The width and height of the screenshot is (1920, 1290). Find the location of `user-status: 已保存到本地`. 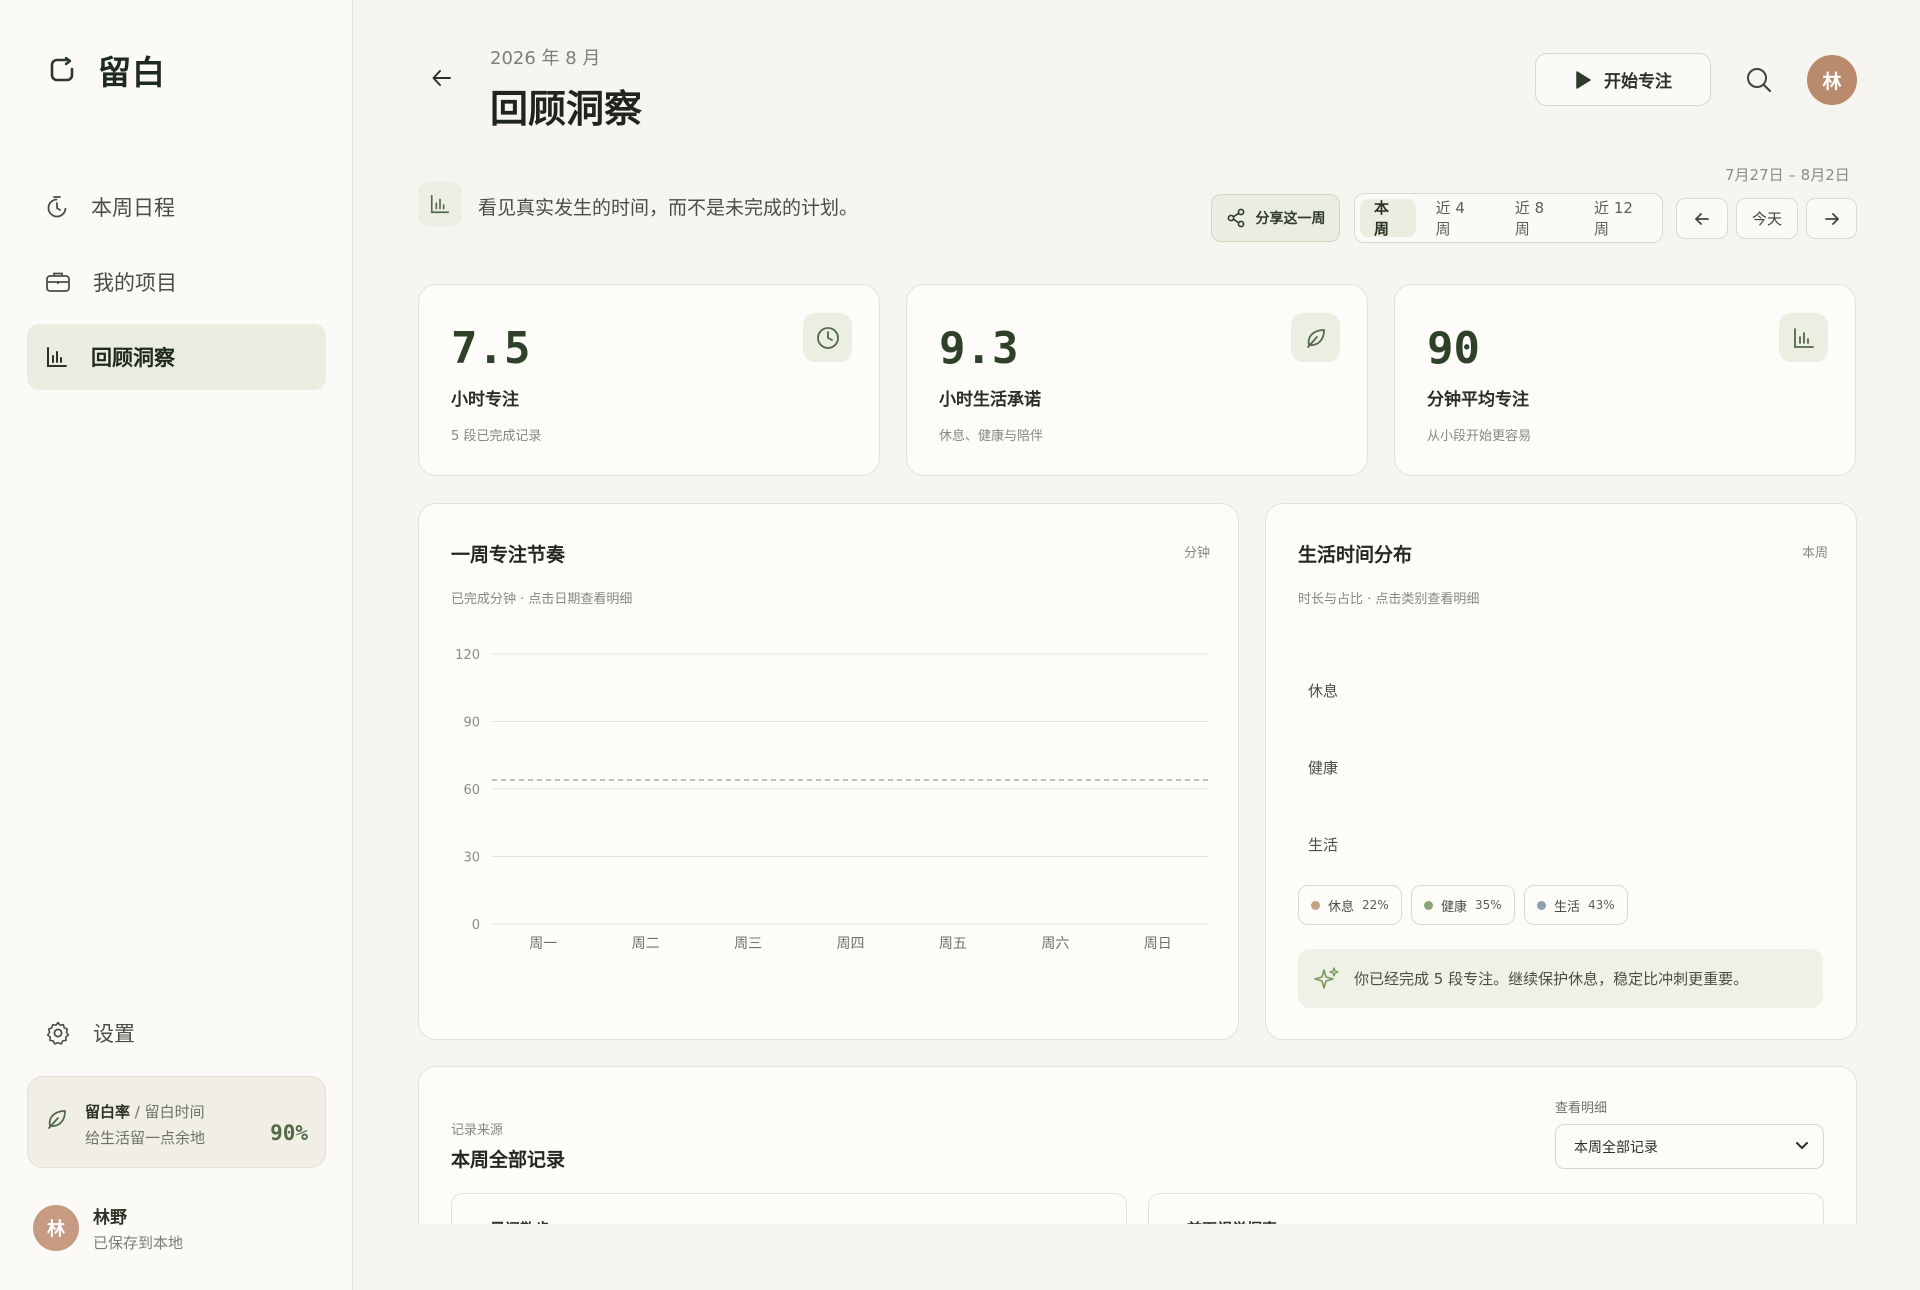

user-status: 已保存到本地 is located at coordinates (138, 1243).